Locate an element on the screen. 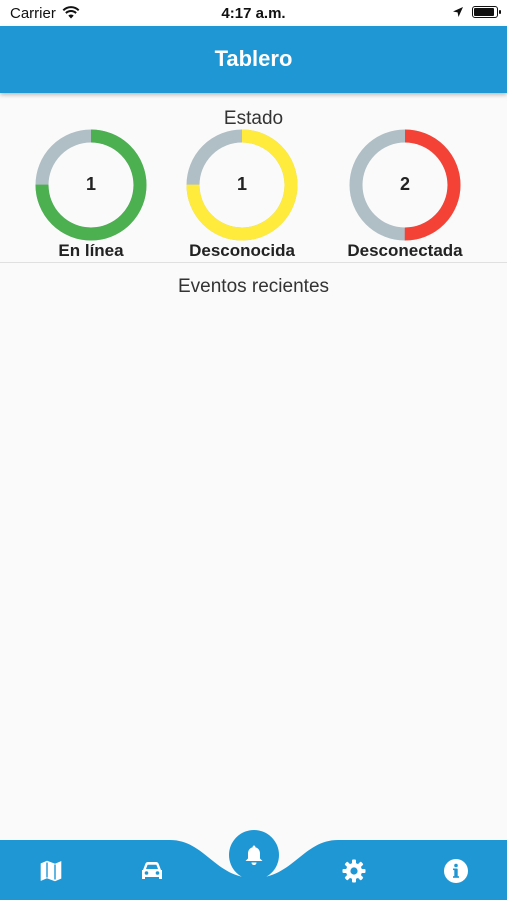 The width and height of the screenshot is (507, 900). nav-info-button is located at coordinates (456, 871).